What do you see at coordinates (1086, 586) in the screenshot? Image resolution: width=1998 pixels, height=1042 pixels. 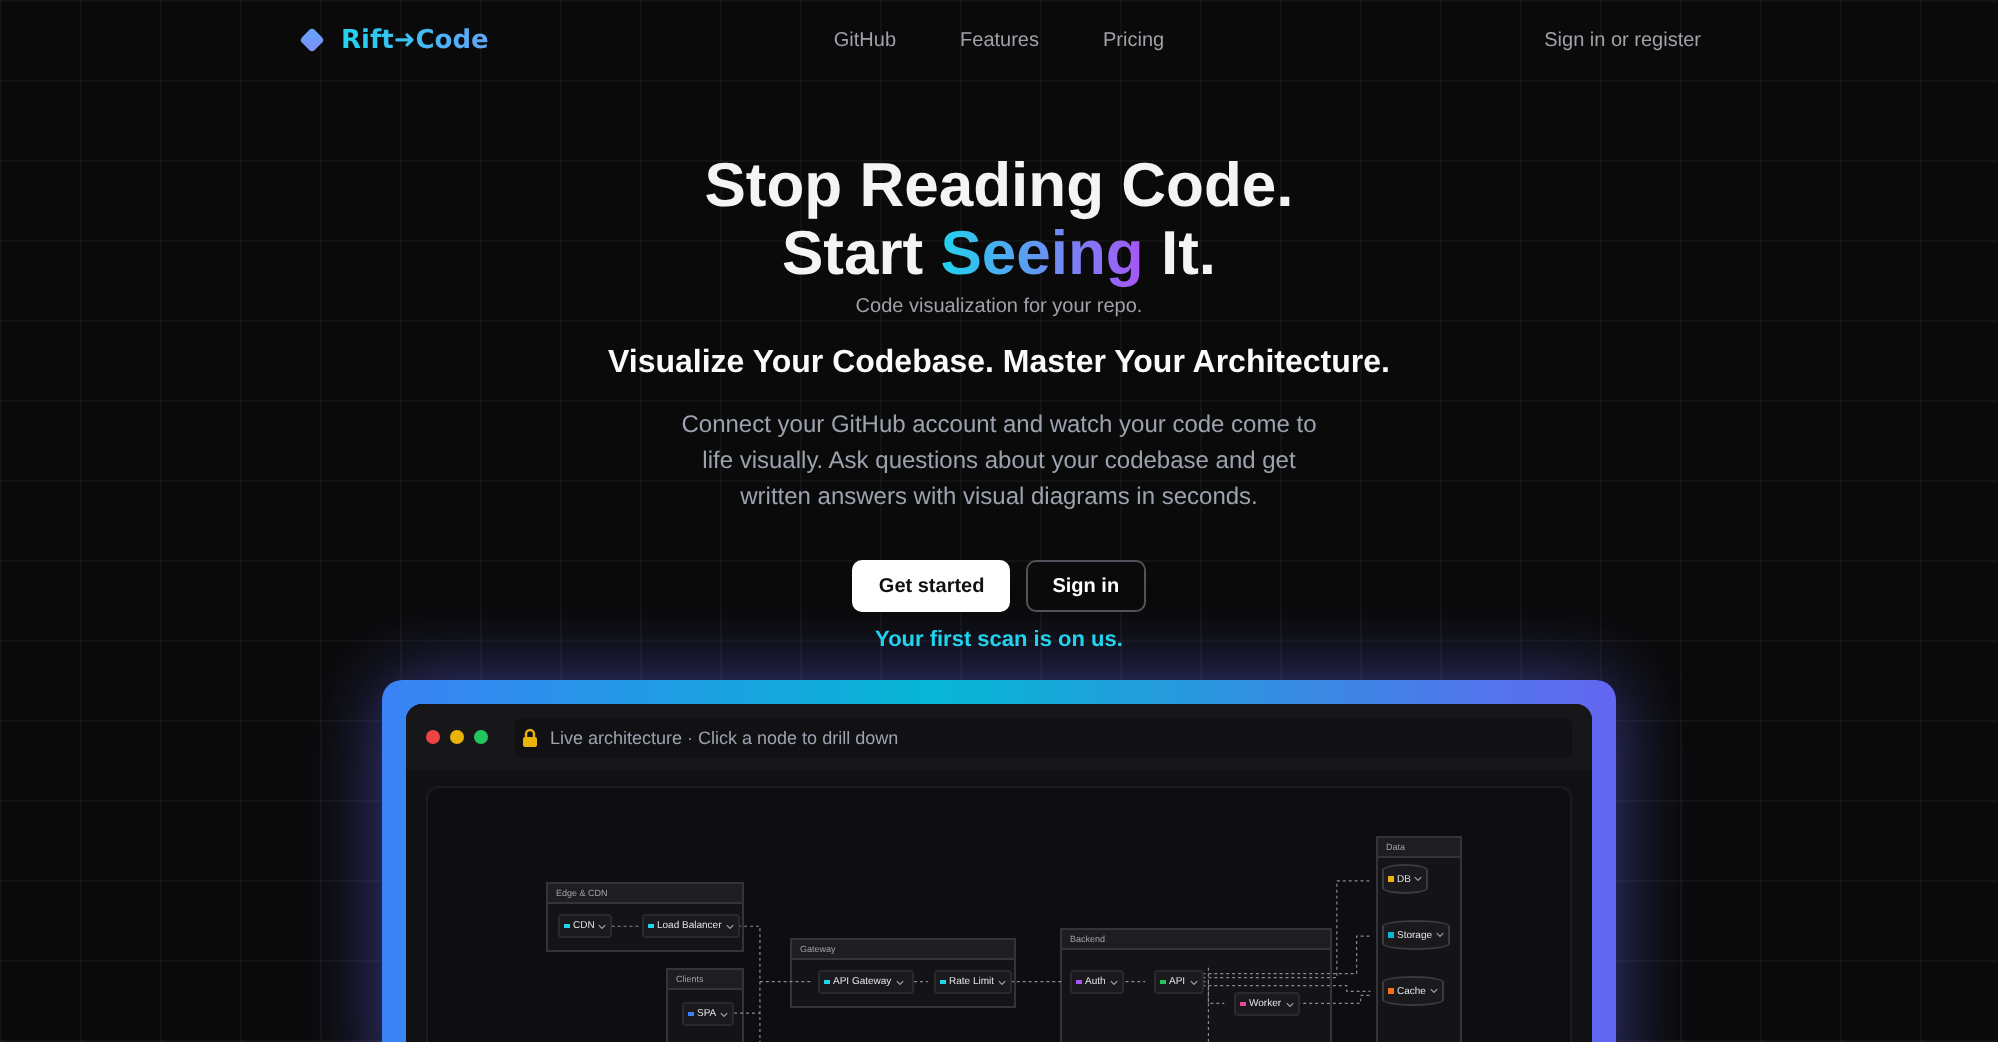 I see `sign-in-button: Sign in` at bounding box center [1086, 586].